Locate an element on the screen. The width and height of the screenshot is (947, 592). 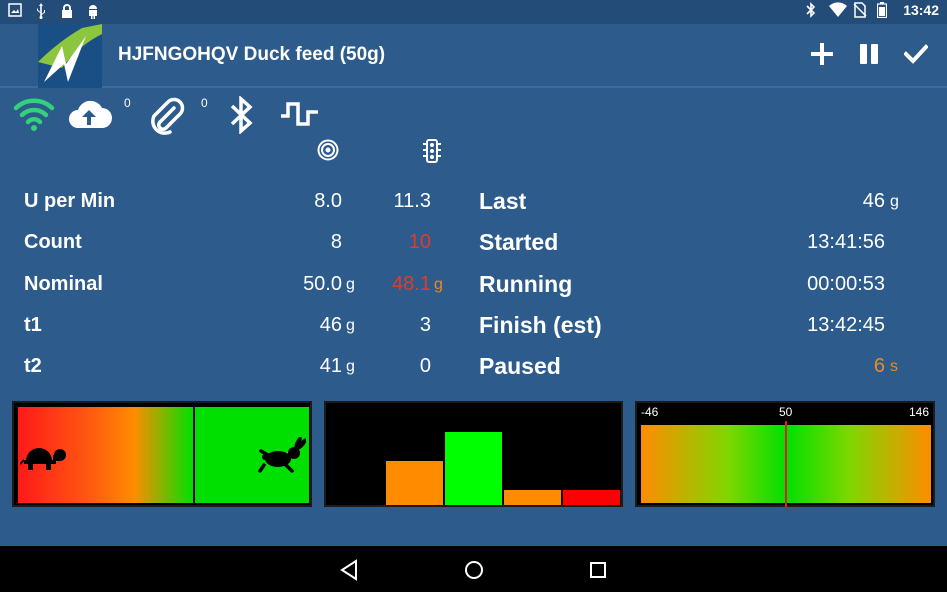
range-max-label: 146 is located at coordinates (918, 412).